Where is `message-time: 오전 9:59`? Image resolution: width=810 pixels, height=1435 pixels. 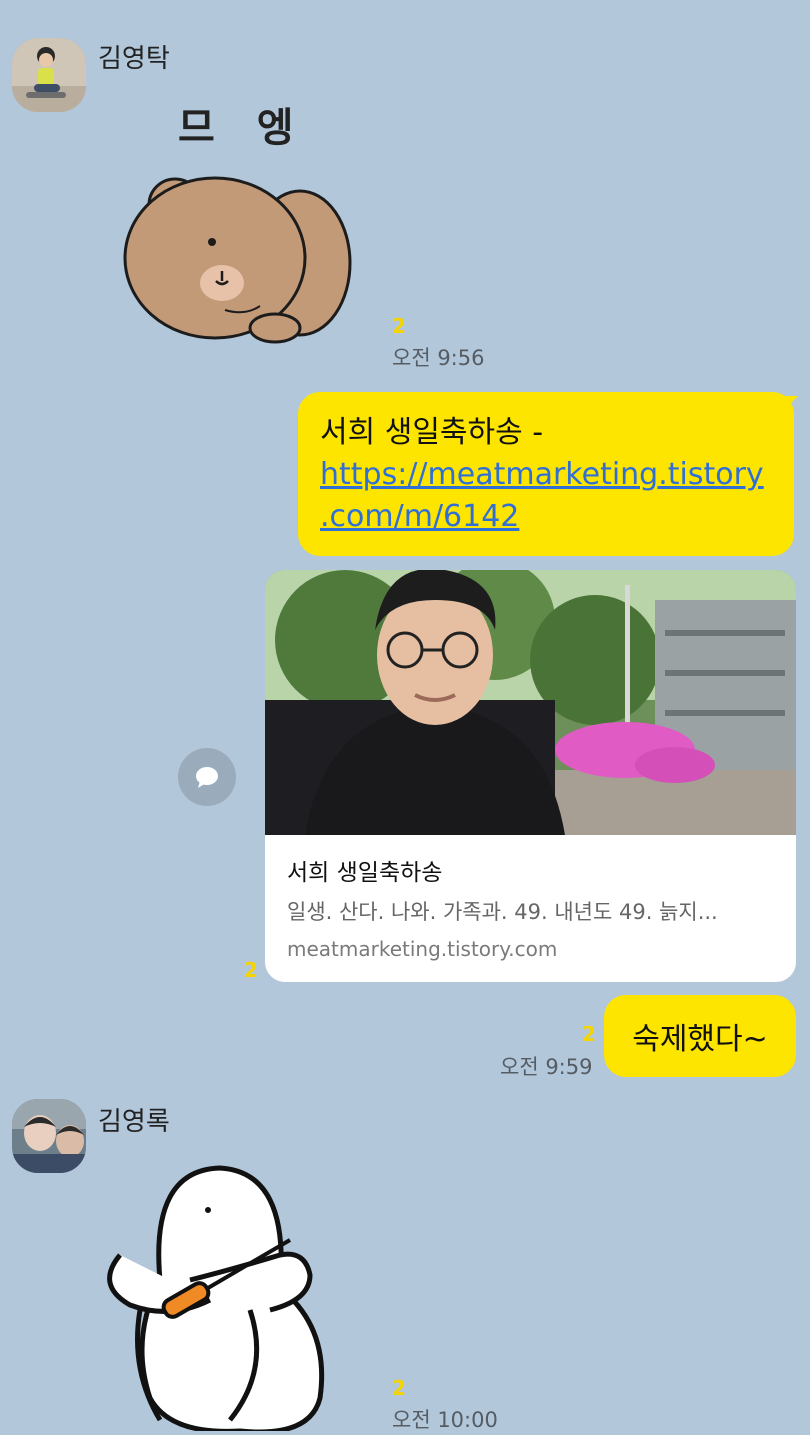
message-time: 오전 9:59 is located at coordinates (546, 1067).